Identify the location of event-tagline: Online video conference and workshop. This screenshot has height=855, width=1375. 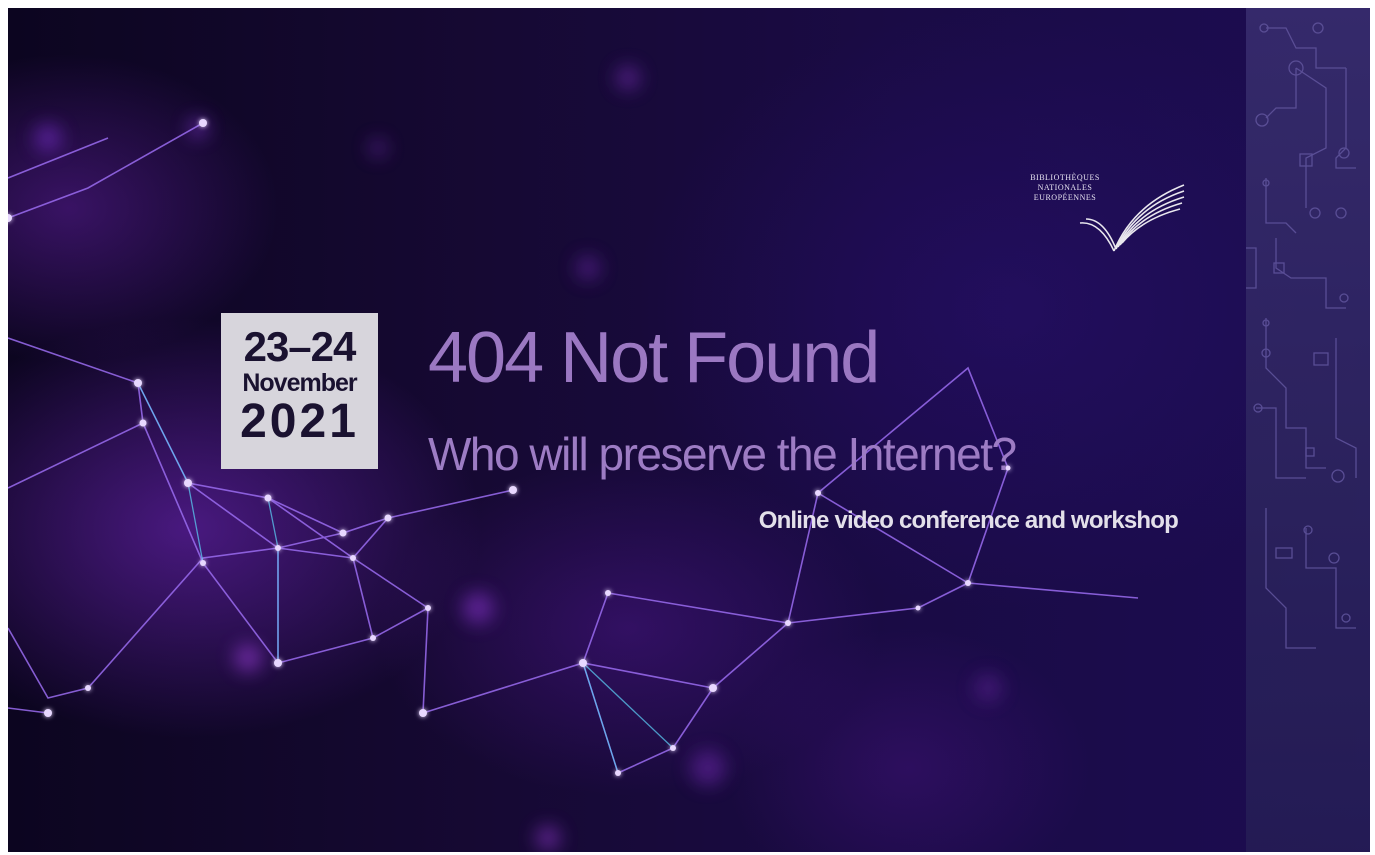
(968, 520).